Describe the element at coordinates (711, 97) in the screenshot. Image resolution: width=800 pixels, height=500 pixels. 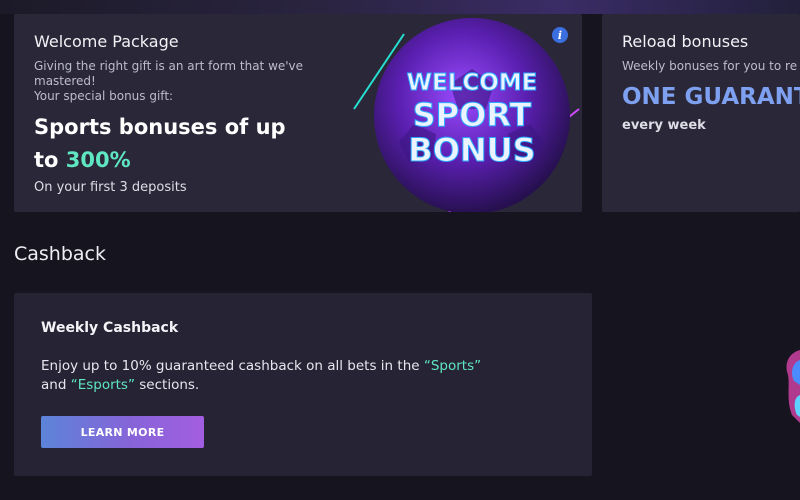
I see `reload-card-headline: ONE GUARANT` at that location.